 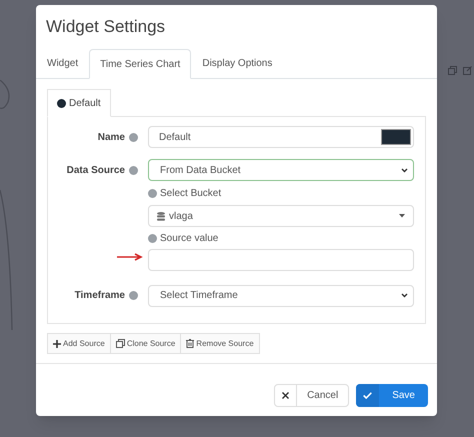 What do you see at coordinates (191, 193) in the screenshot?
I see `field-label: Select Bucket` at bounding box center [191, 193].